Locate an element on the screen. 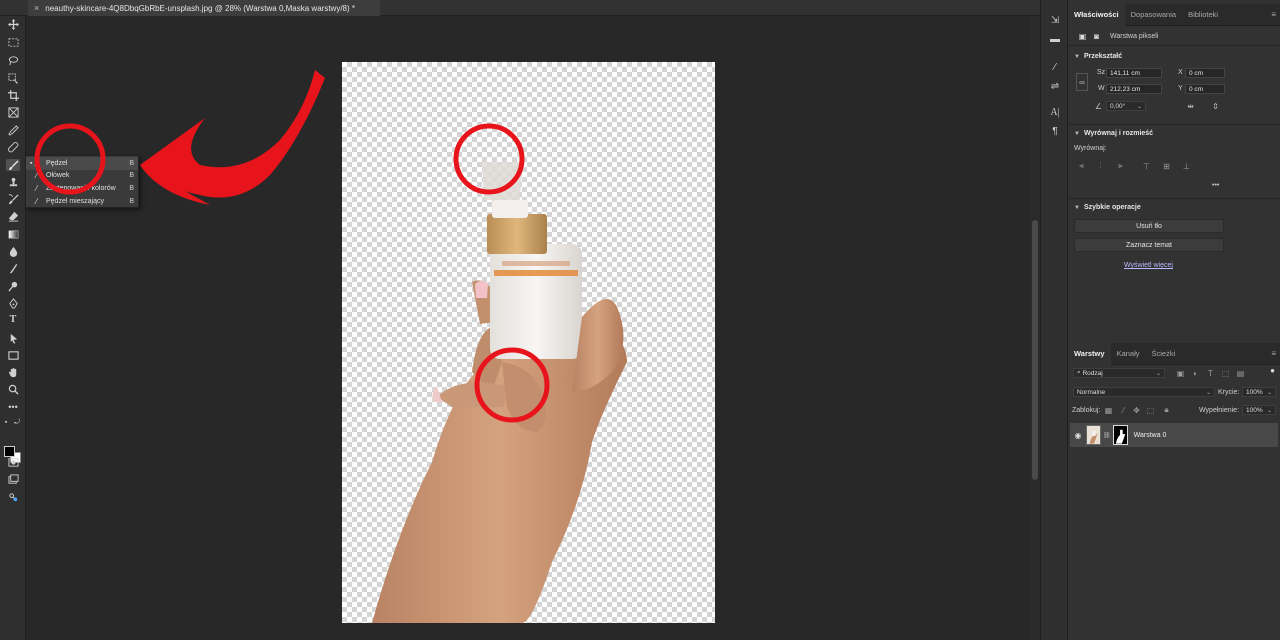 This screenshot has height=640, width=1280. align-top-icon: ⊤ is located at coordinates (1146, 166).